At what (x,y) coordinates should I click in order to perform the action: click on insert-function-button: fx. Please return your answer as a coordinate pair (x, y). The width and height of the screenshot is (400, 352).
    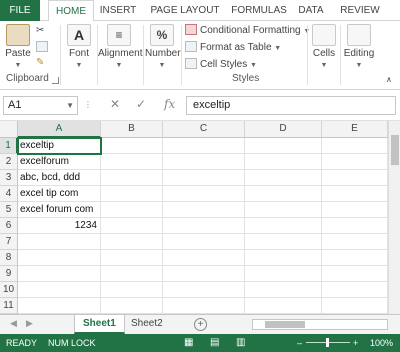
    Looking at the image, I should click on (169, 104).